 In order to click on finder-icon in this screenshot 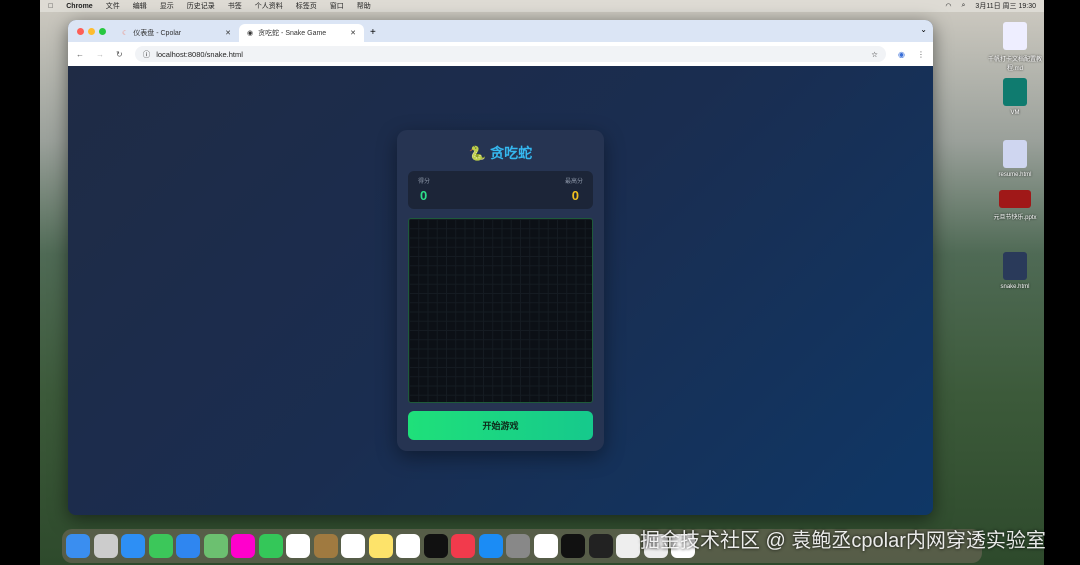, I will do `click(78, 546)`.